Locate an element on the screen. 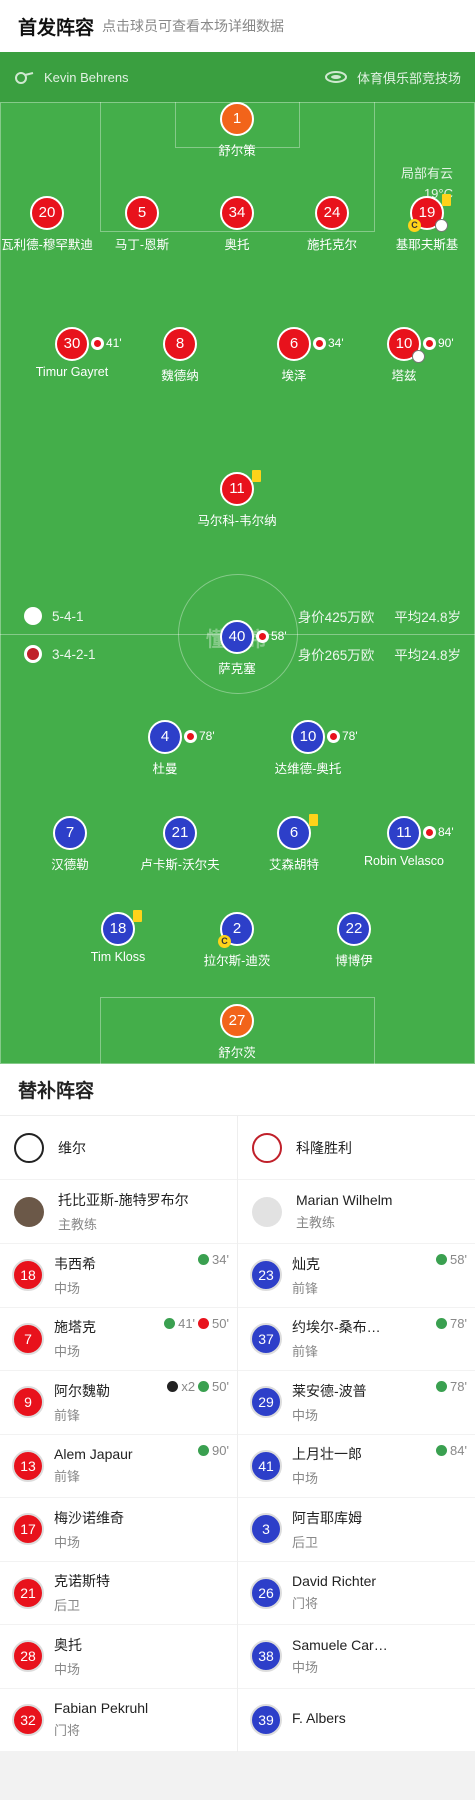 This screenshot has width=475, height=1800. sub-minute: 41' is located at coordinates (114, 343).